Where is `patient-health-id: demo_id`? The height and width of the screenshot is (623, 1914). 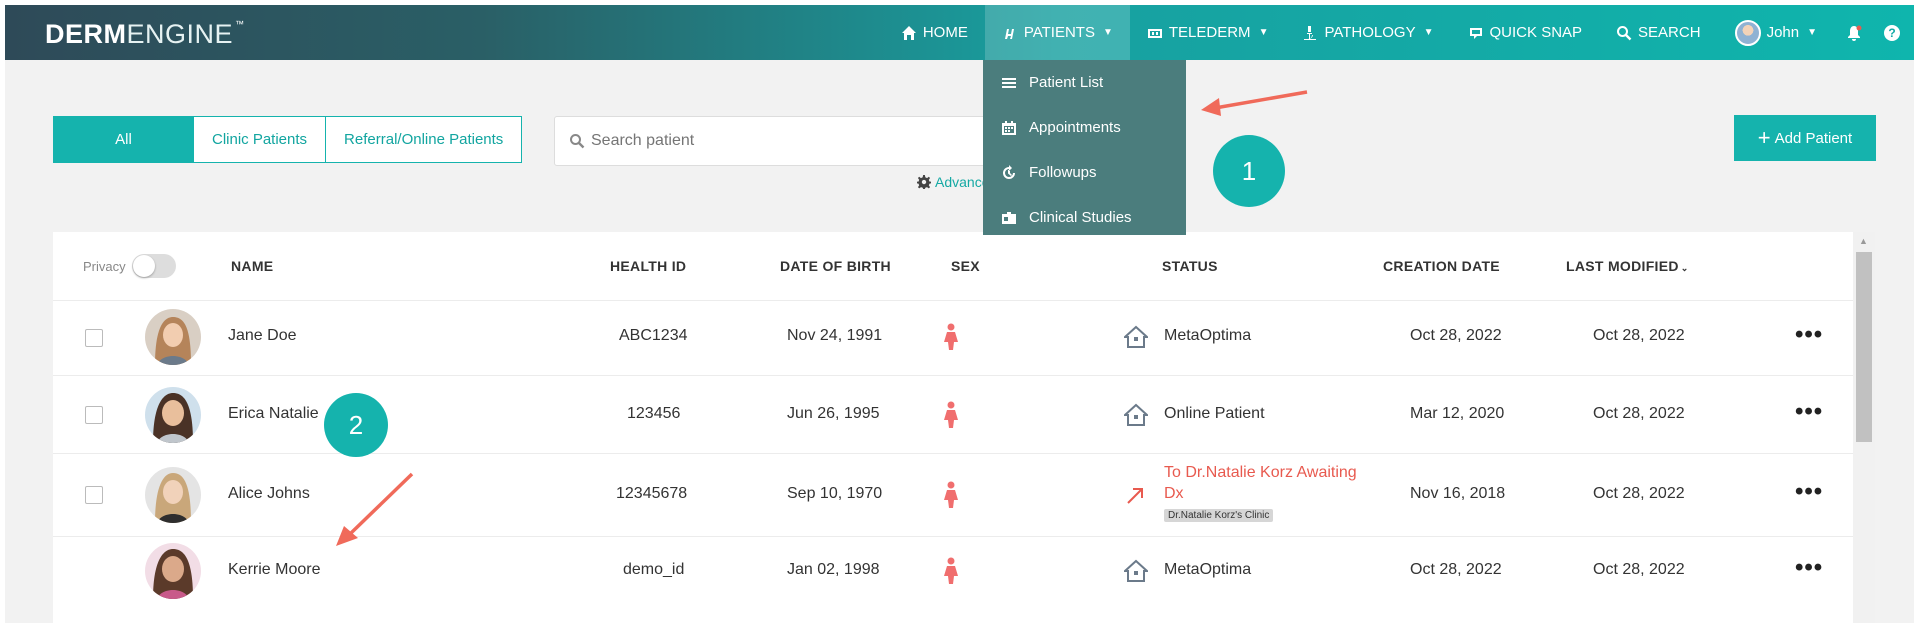
patient-health-id: demo_id is located at coordinates (654, 569).